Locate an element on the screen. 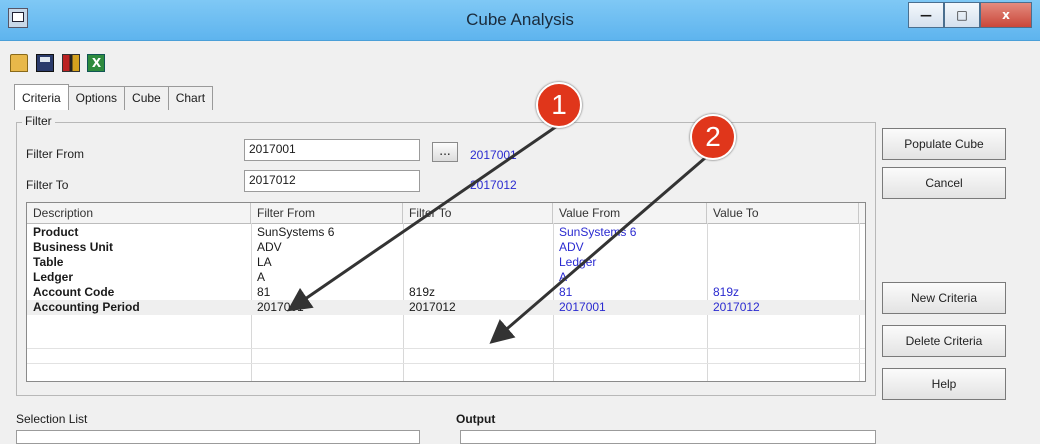  callout-badge-2: 2 is located at coordinates (713, 137).